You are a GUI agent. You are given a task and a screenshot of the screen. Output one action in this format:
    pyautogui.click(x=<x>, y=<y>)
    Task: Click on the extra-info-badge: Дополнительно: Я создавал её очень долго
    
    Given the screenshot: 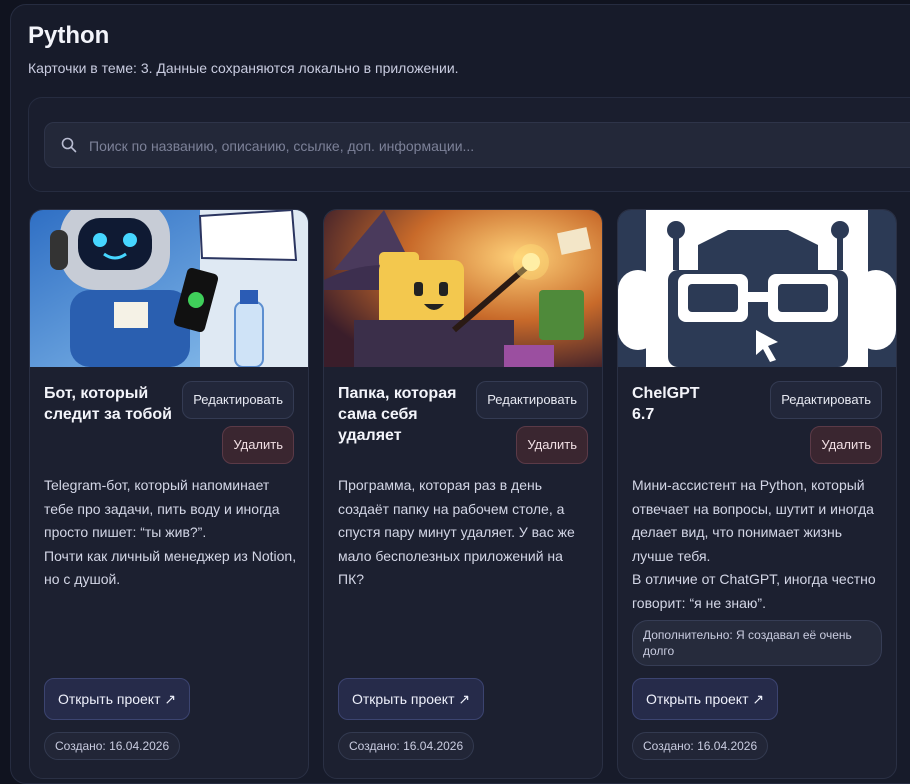 What is the action you would take?
    pyautogui.click(x=757, y=643)
    